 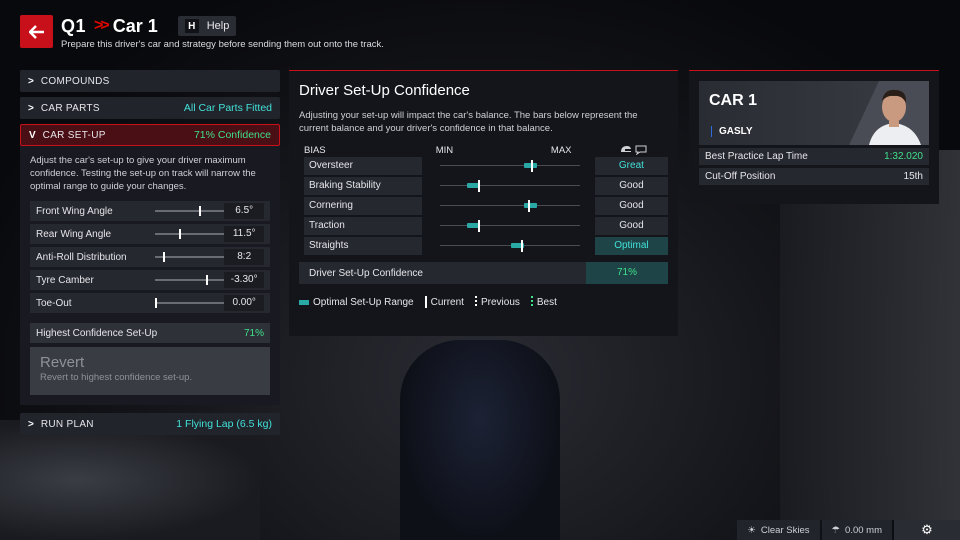 I want to click on setup-param-row: Rear Wing Angle 11.5°, so click(x=150, y=234).